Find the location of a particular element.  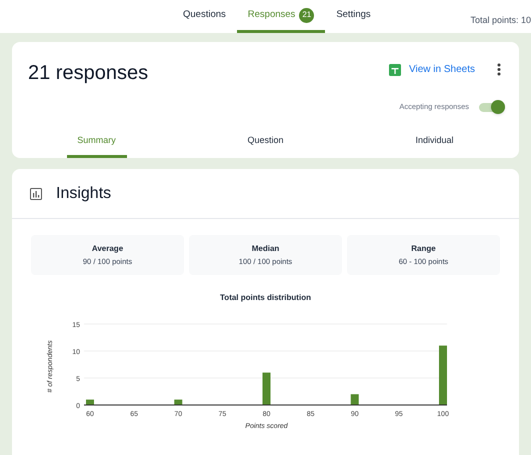

summary-tab: Summary is located at coordinates (96, 142).